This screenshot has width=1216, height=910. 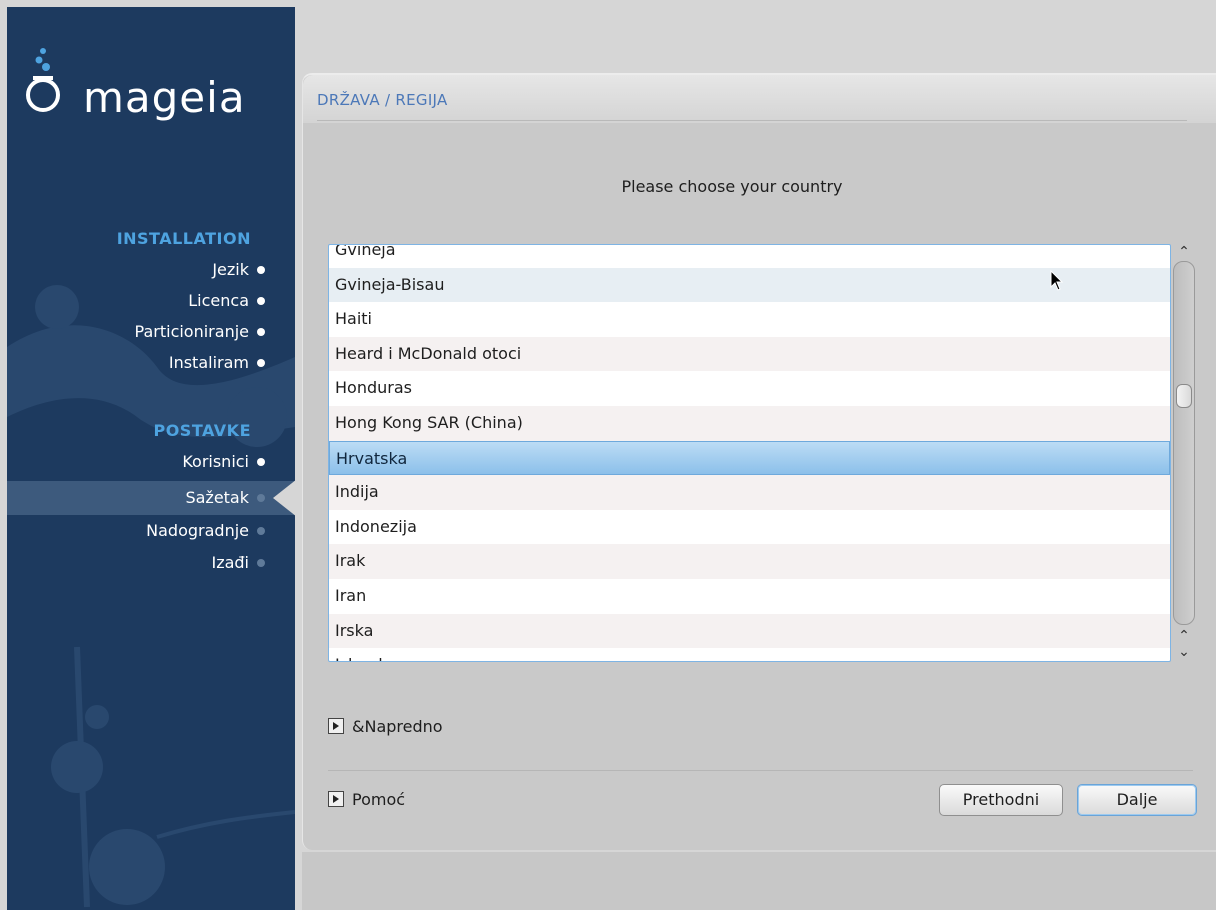 I want to click on active-item-highlight, so click(x=151, y=498).